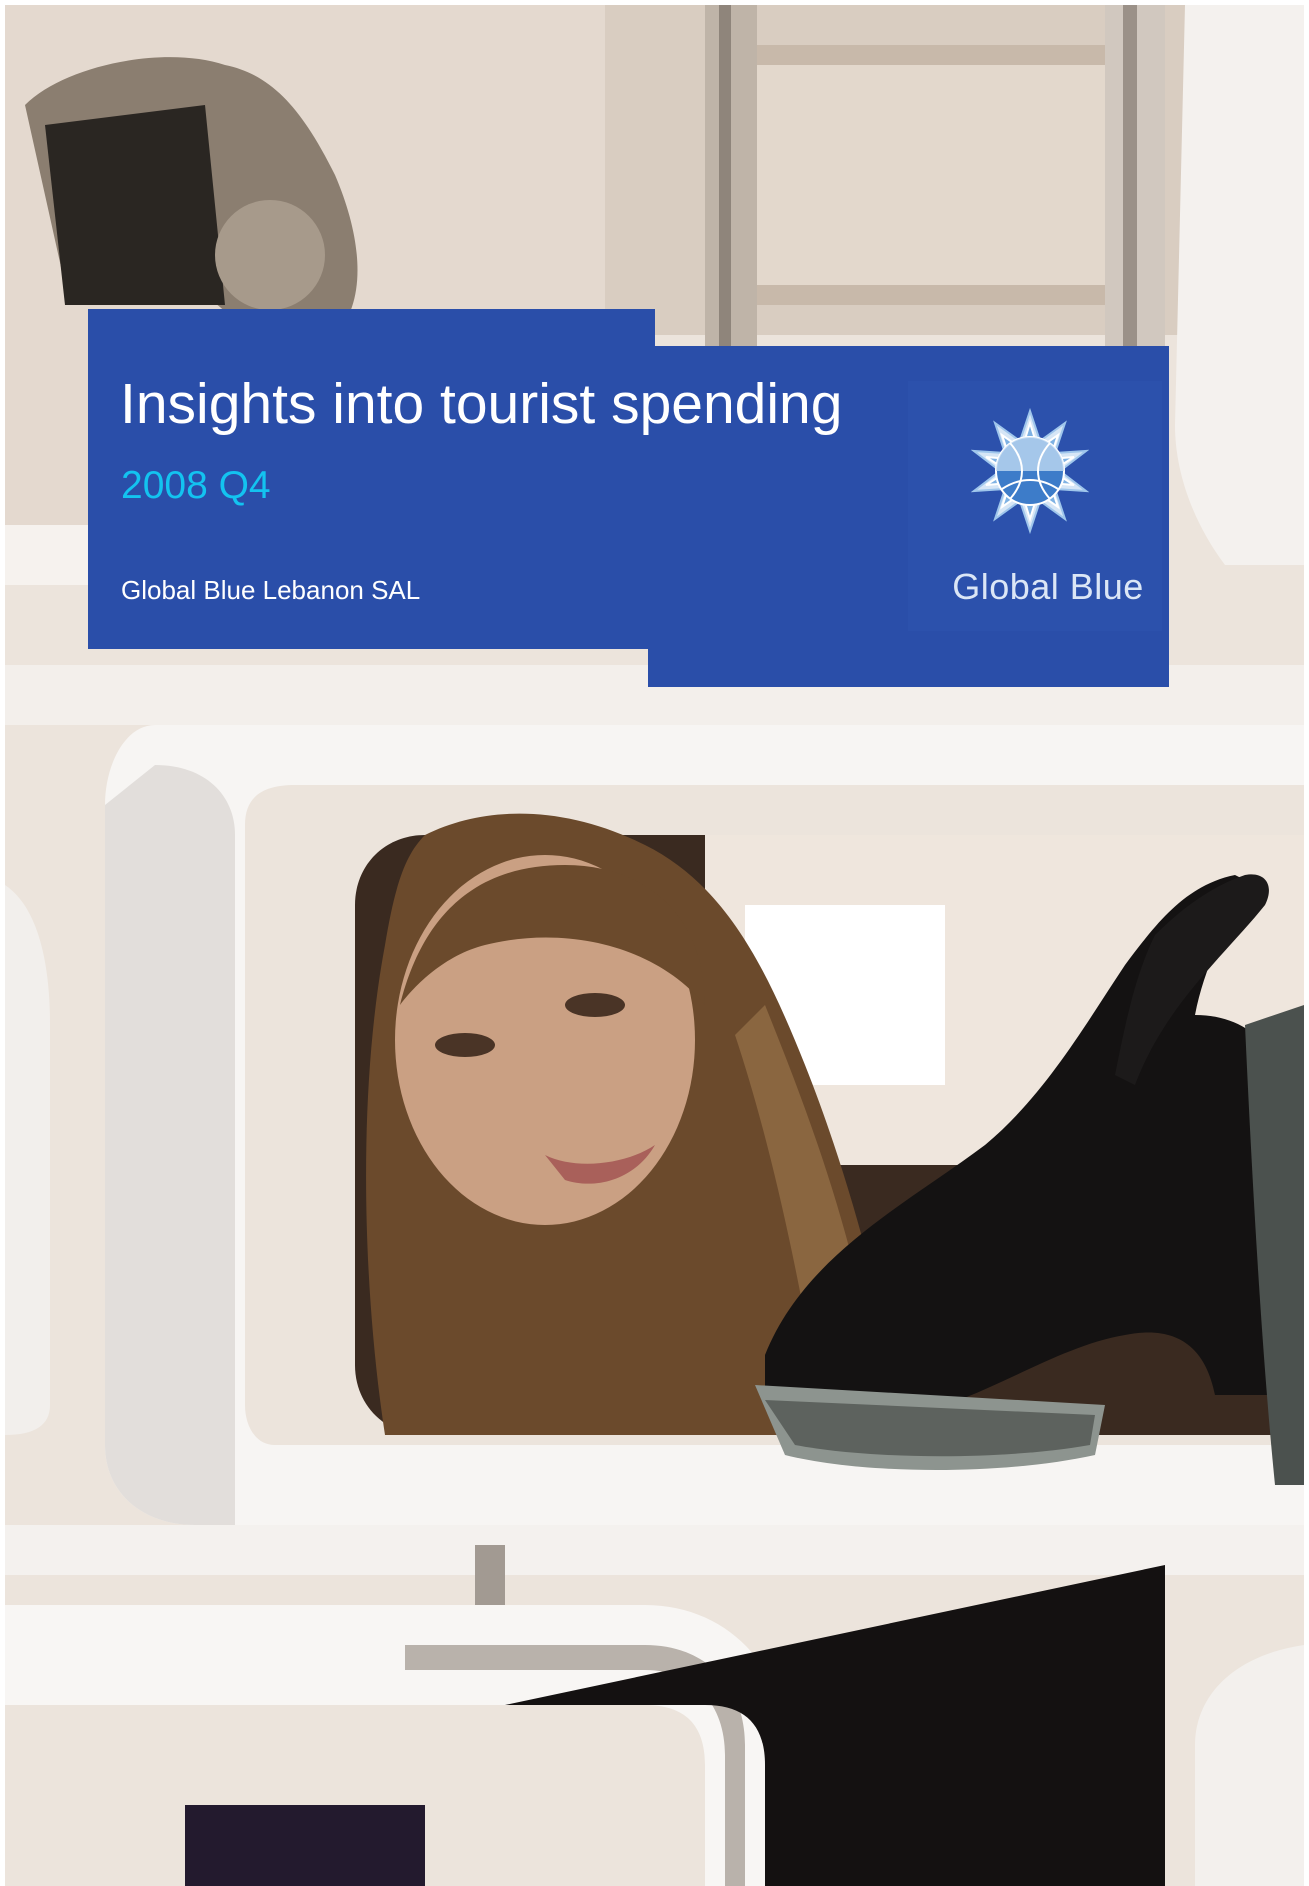 Image resolution: width=1309 pixels, height=1886 pixels. What do you see at coordinates (481, 404) in the screenshot?
I see `report-title: Insights into tourist spending` at bounding box center [481, 404].